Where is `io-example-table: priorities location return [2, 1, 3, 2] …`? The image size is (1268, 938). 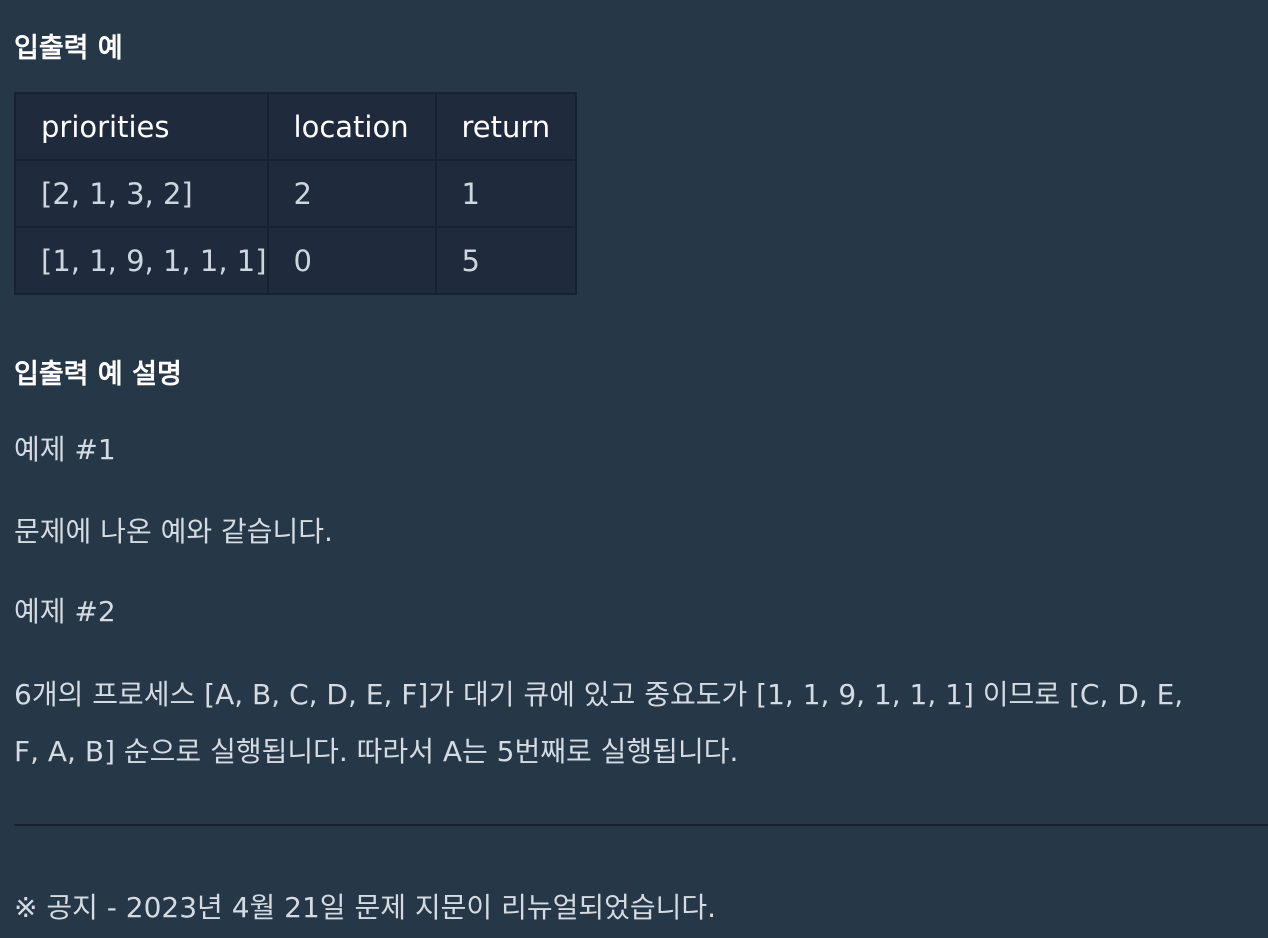
io-example-table: priorities location return [2, 1, 3, 2] … is located at coordinates (295, 193).